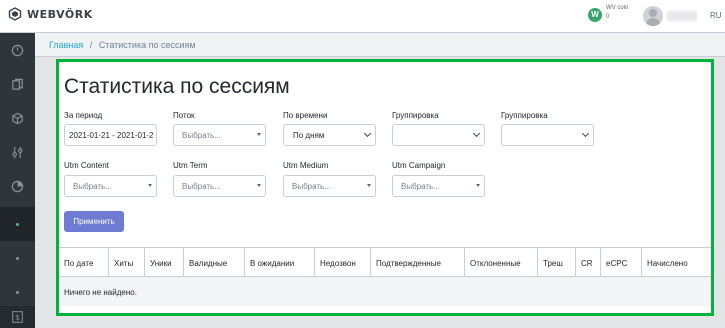  I want to click on sidebar-item-finance: $, so click(17, 317).